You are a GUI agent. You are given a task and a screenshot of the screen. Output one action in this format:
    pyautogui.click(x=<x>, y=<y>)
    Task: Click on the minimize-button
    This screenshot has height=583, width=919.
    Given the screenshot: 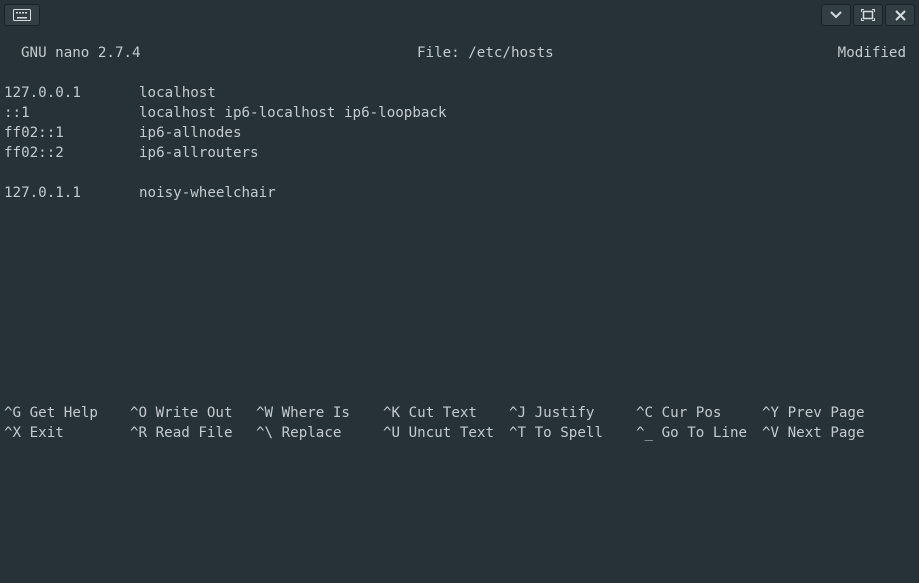 What is the action you would take?
    pyautogui.click(x=836, y=15)
    